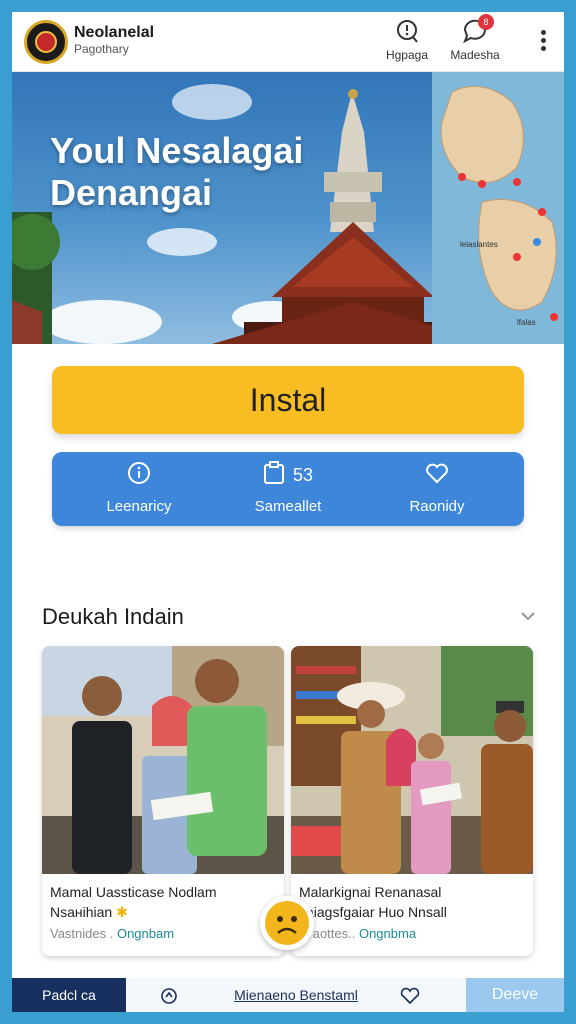  I want to click on hero-title: Youl Nesalagai Denangai, so click(200, 172).